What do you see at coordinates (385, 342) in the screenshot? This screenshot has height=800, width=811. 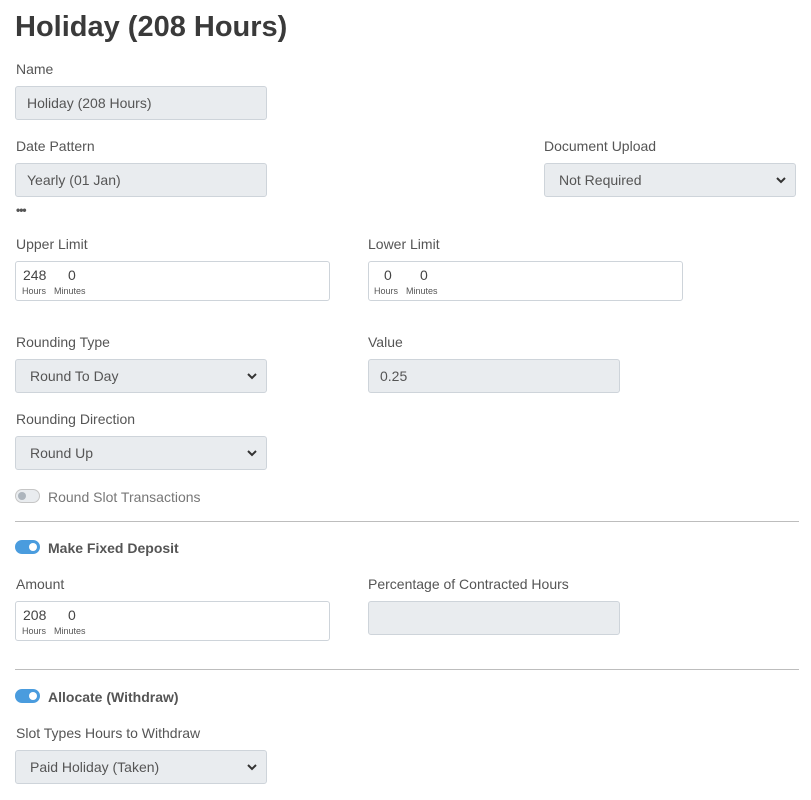 I see `value-label: Value` at bounding box center [385, 342].